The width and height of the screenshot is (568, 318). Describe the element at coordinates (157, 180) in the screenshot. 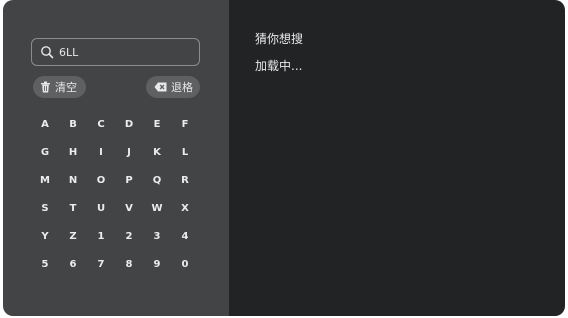

I see `key-q: Q` at that location.